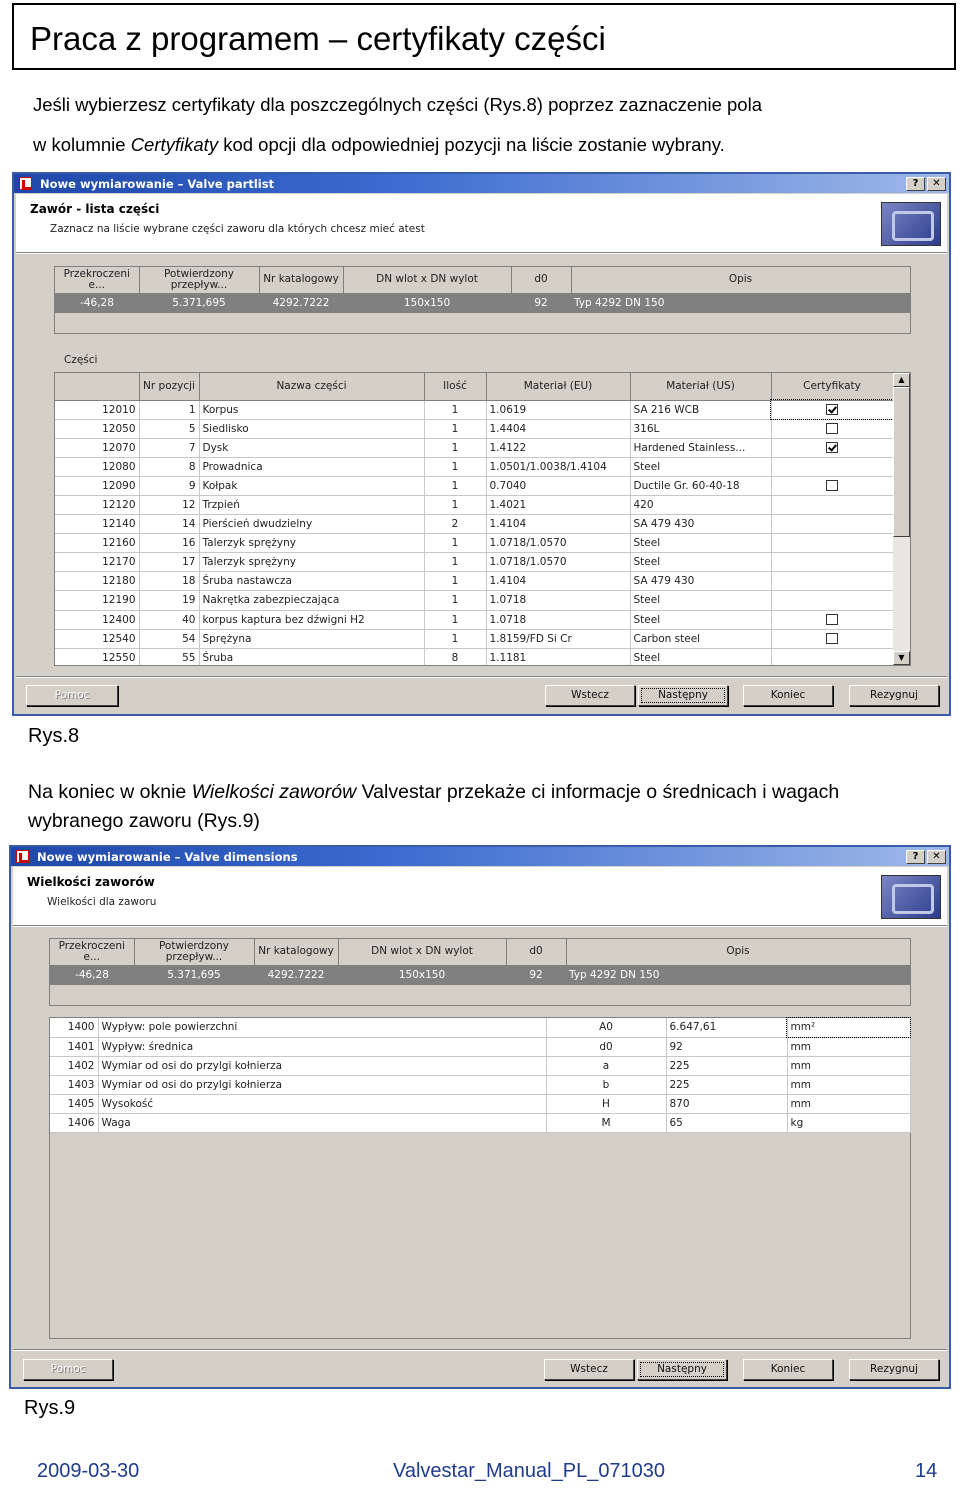 The image size is (960, 1492). I want to click on col-header: Nr pozycji, so click(169, 387).